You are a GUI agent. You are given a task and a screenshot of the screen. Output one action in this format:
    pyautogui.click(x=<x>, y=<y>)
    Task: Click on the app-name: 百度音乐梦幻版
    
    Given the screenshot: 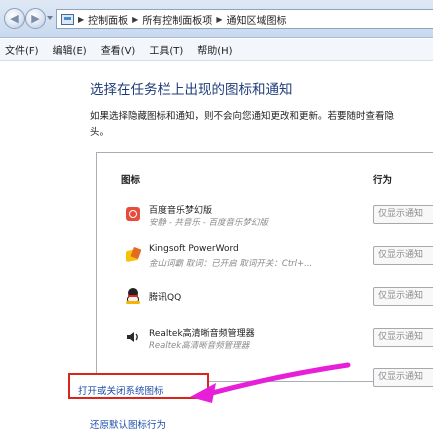 What is the action you would take?
    pyautogui.click(x=181, y=211)
    